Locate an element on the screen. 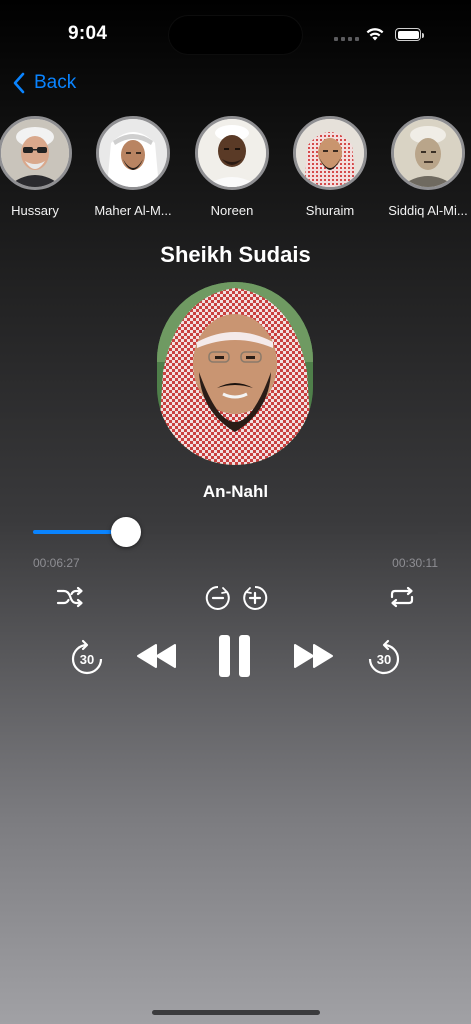  reciter-title: Sheikh Sudais is located at coordinates (235, 254).